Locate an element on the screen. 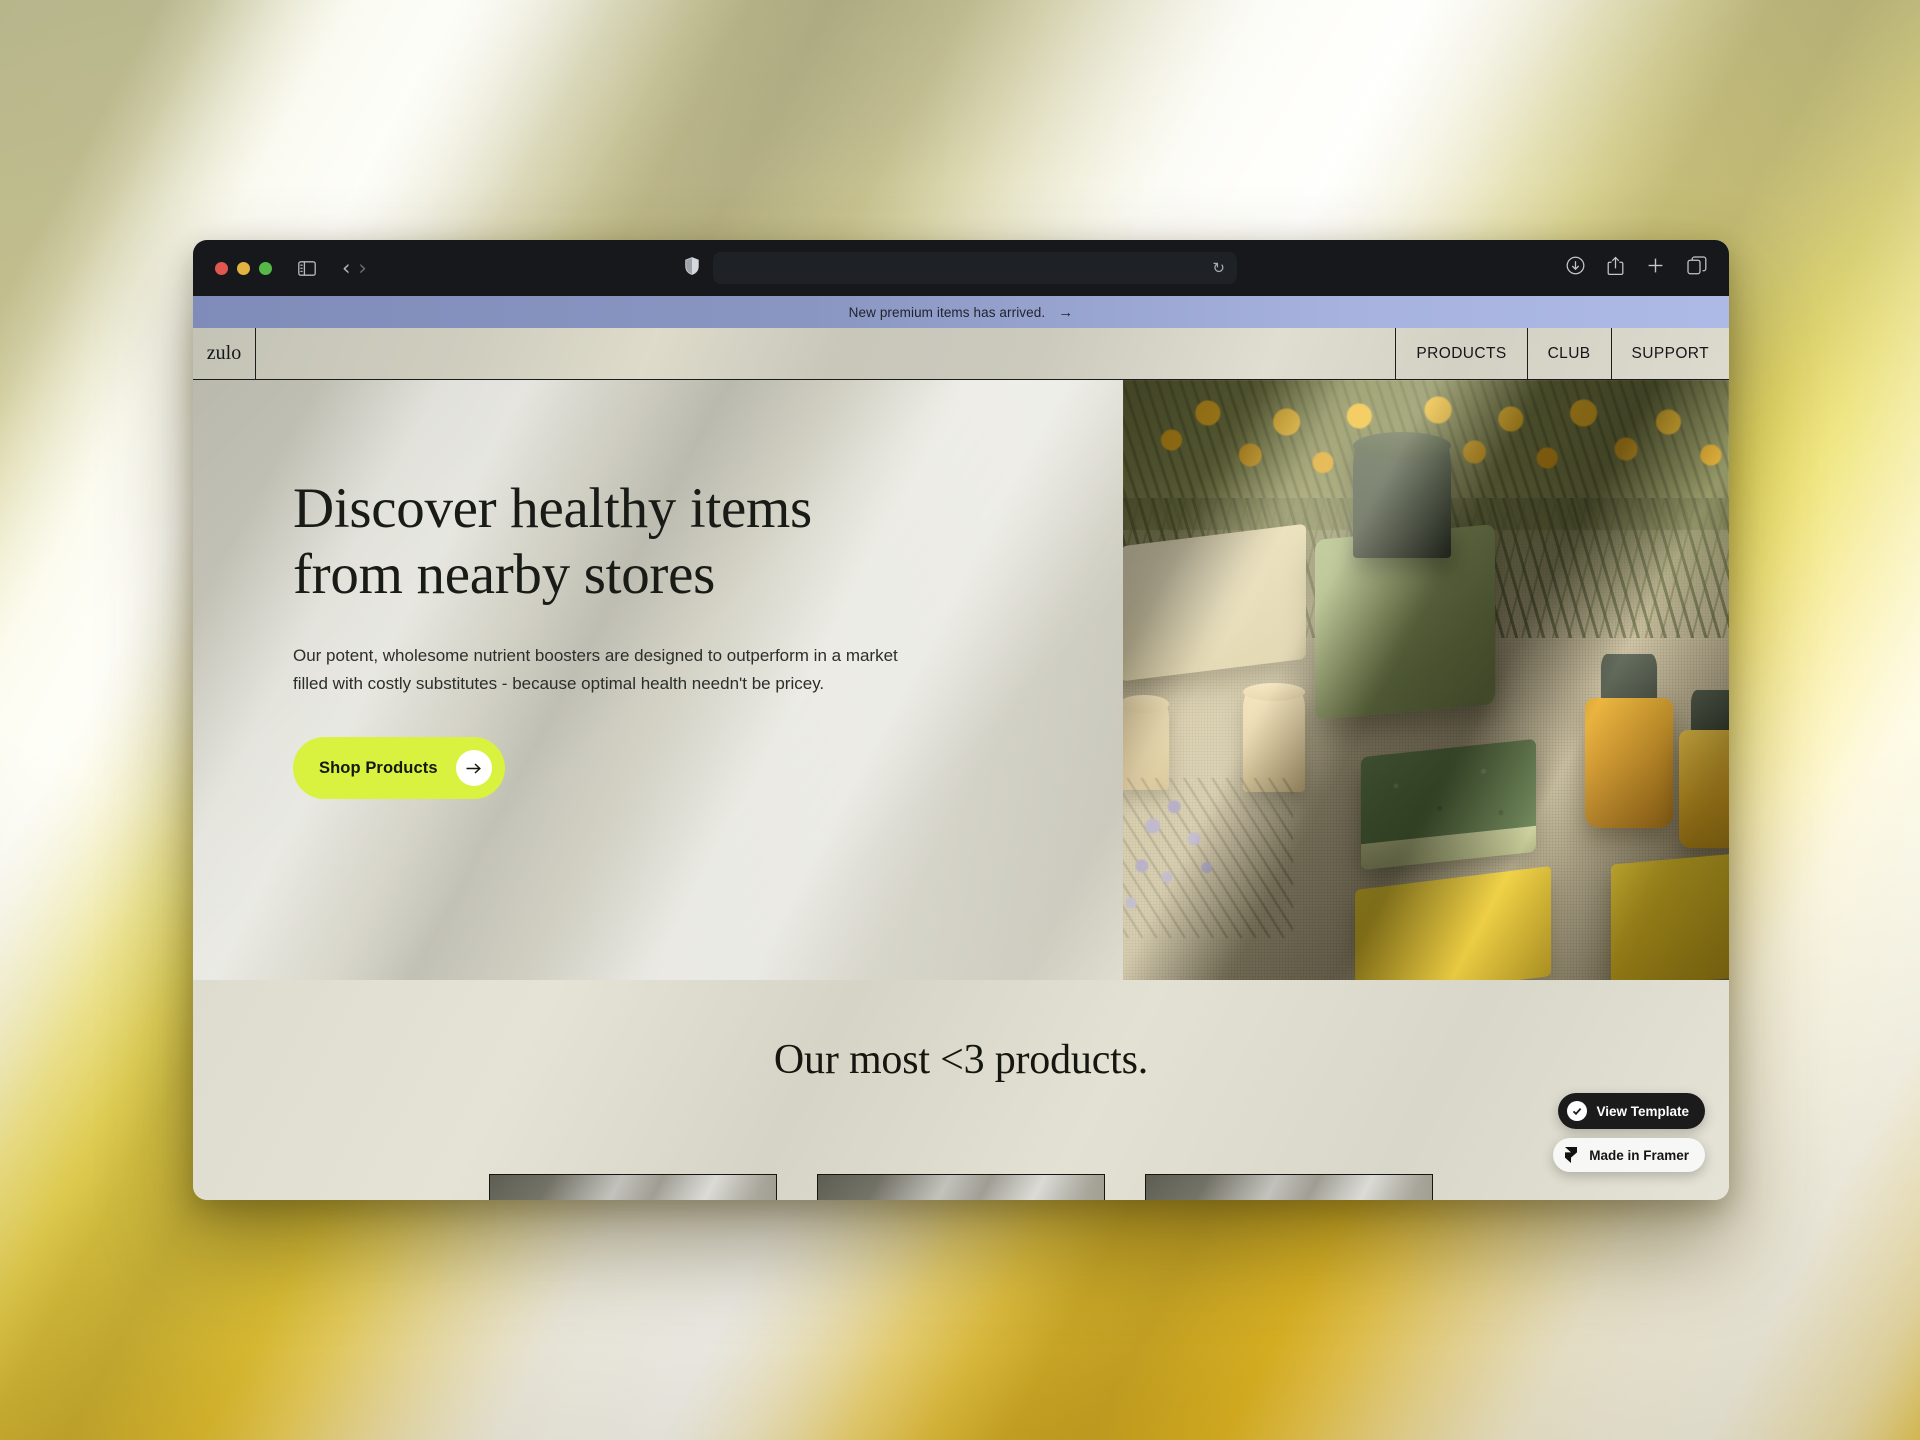  new-tab-icon is located at coordinates (1655, 268).